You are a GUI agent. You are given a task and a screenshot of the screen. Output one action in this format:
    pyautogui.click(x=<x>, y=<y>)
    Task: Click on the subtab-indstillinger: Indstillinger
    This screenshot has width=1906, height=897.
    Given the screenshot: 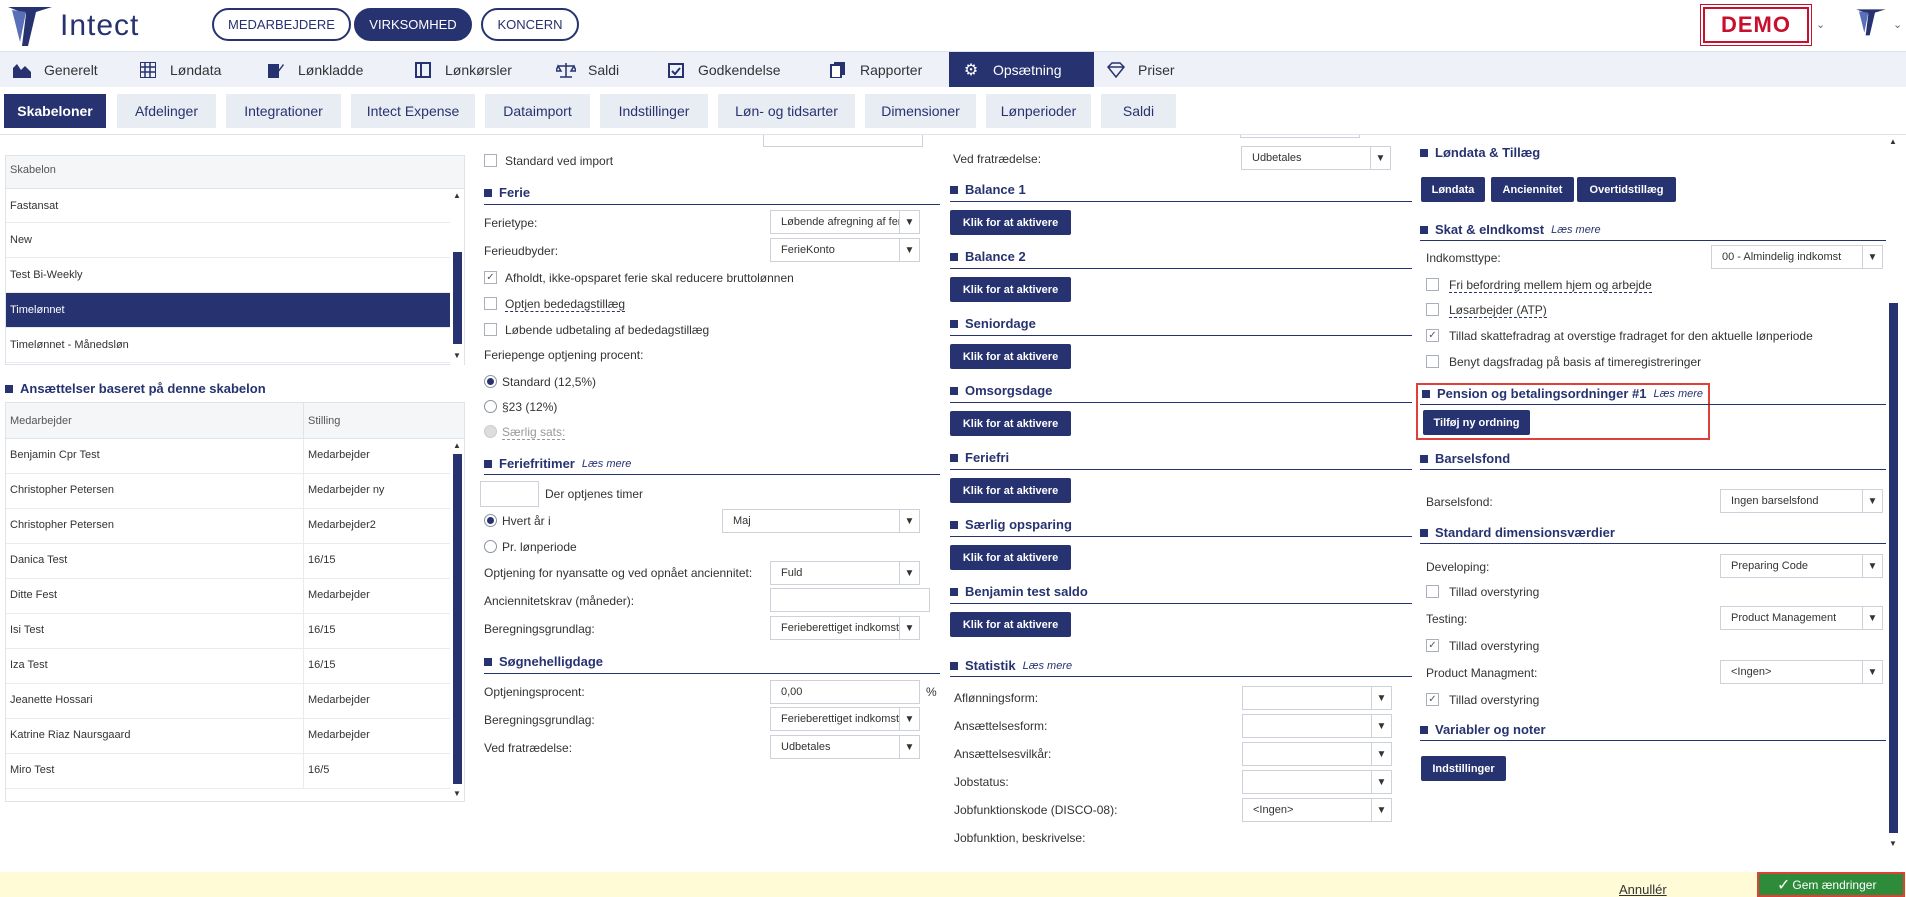 What is the action you would take?
    pyautogui.click(x=654, y=111)
    